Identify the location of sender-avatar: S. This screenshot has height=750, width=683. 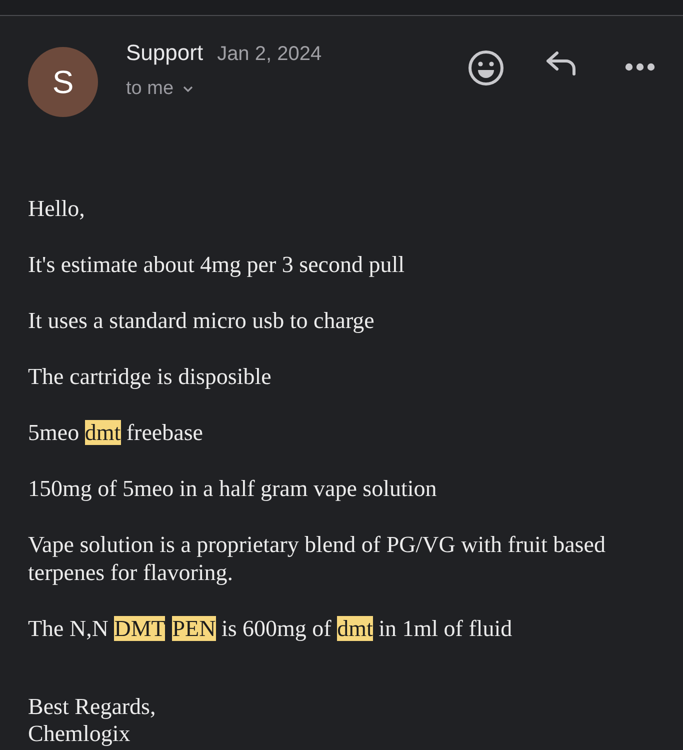
(63, 82).